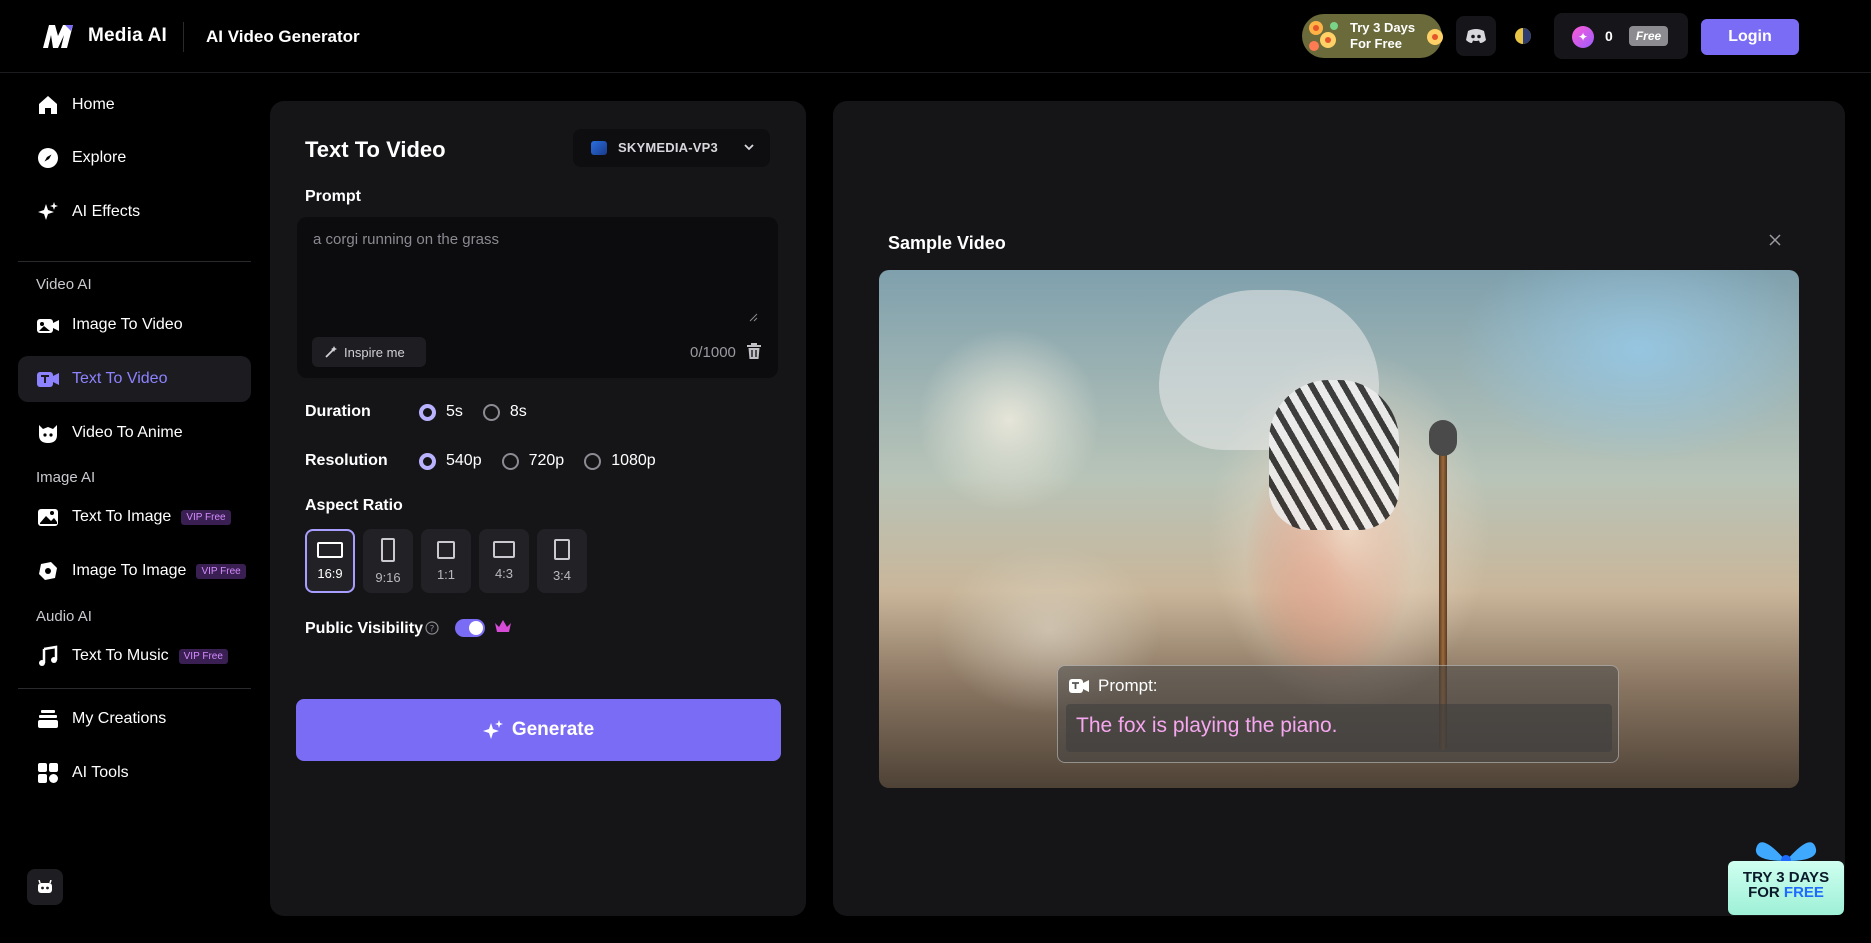 The height and width of the screenshot is (943, 1871). What do you see at coordinates (1334, 455) in the screenshot?
I see `video-subject-zebra` at bounding box center [1334, 455].